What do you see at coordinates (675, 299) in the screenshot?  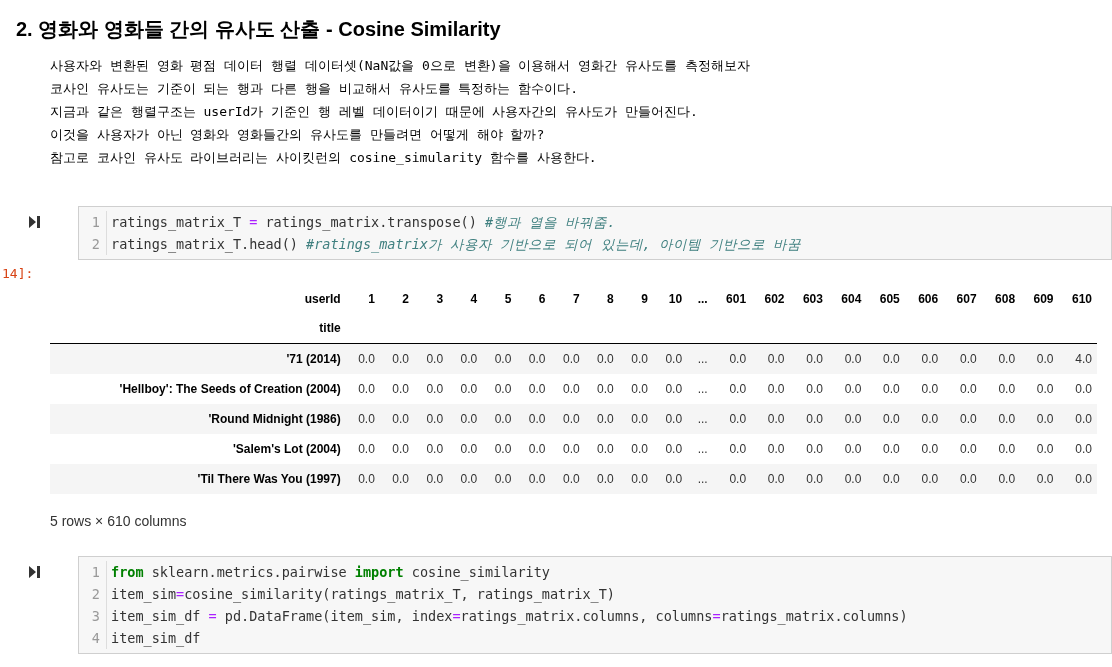 I see `header-cell-text: 10` at bounding box center [675, 299].